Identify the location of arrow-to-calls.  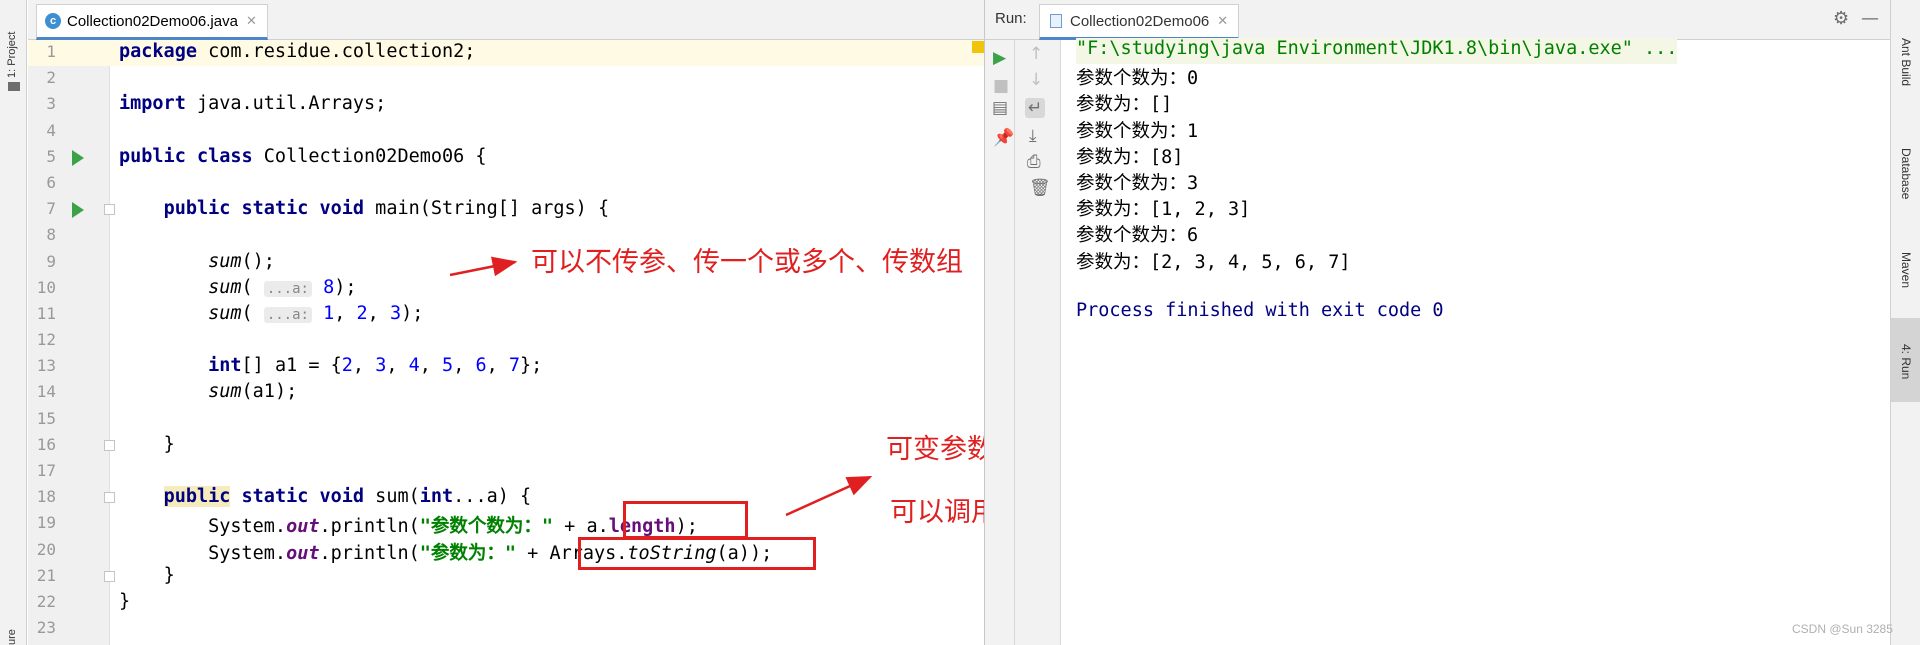
(483, 266).